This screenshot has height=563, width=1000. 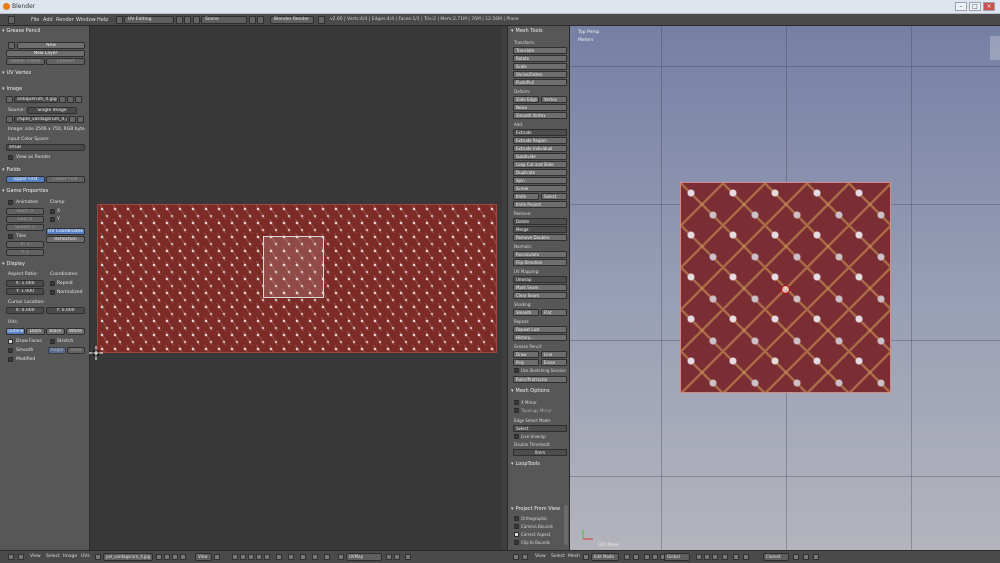 I want to click on uv-face-selection, so click(x=293, y=267).